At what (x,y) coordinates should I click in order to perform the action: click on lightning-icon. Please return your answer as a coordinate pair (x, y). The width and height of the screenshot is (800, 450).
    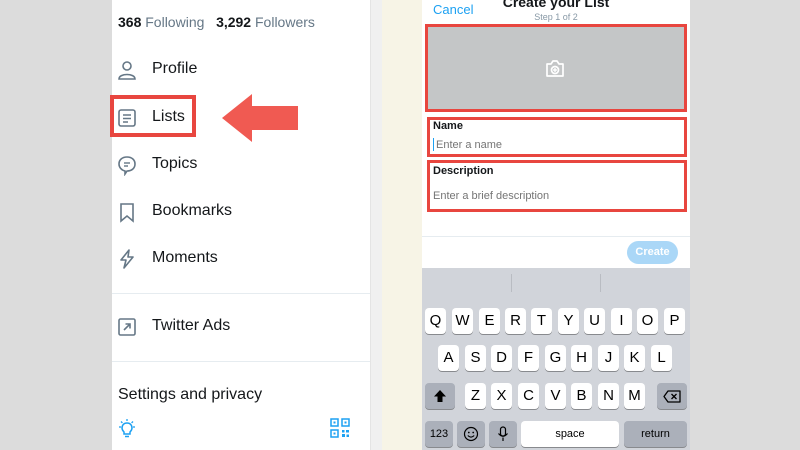
    Looking at the image, I should click on (127, 259).